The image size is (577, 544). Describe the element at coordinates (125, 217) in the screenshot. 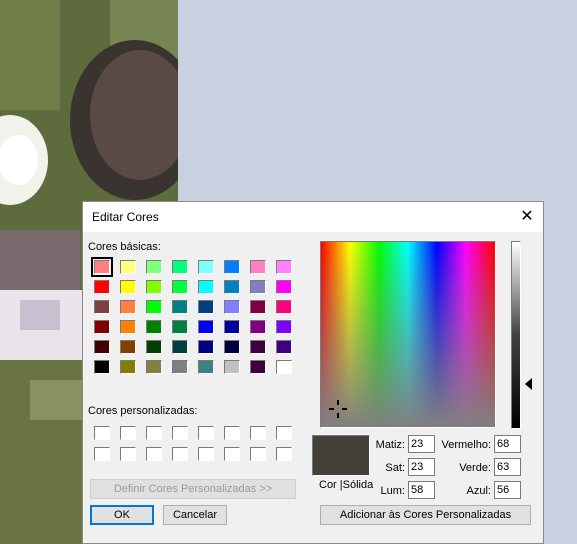

I see `dialog-title: Editar Cores` at that location.